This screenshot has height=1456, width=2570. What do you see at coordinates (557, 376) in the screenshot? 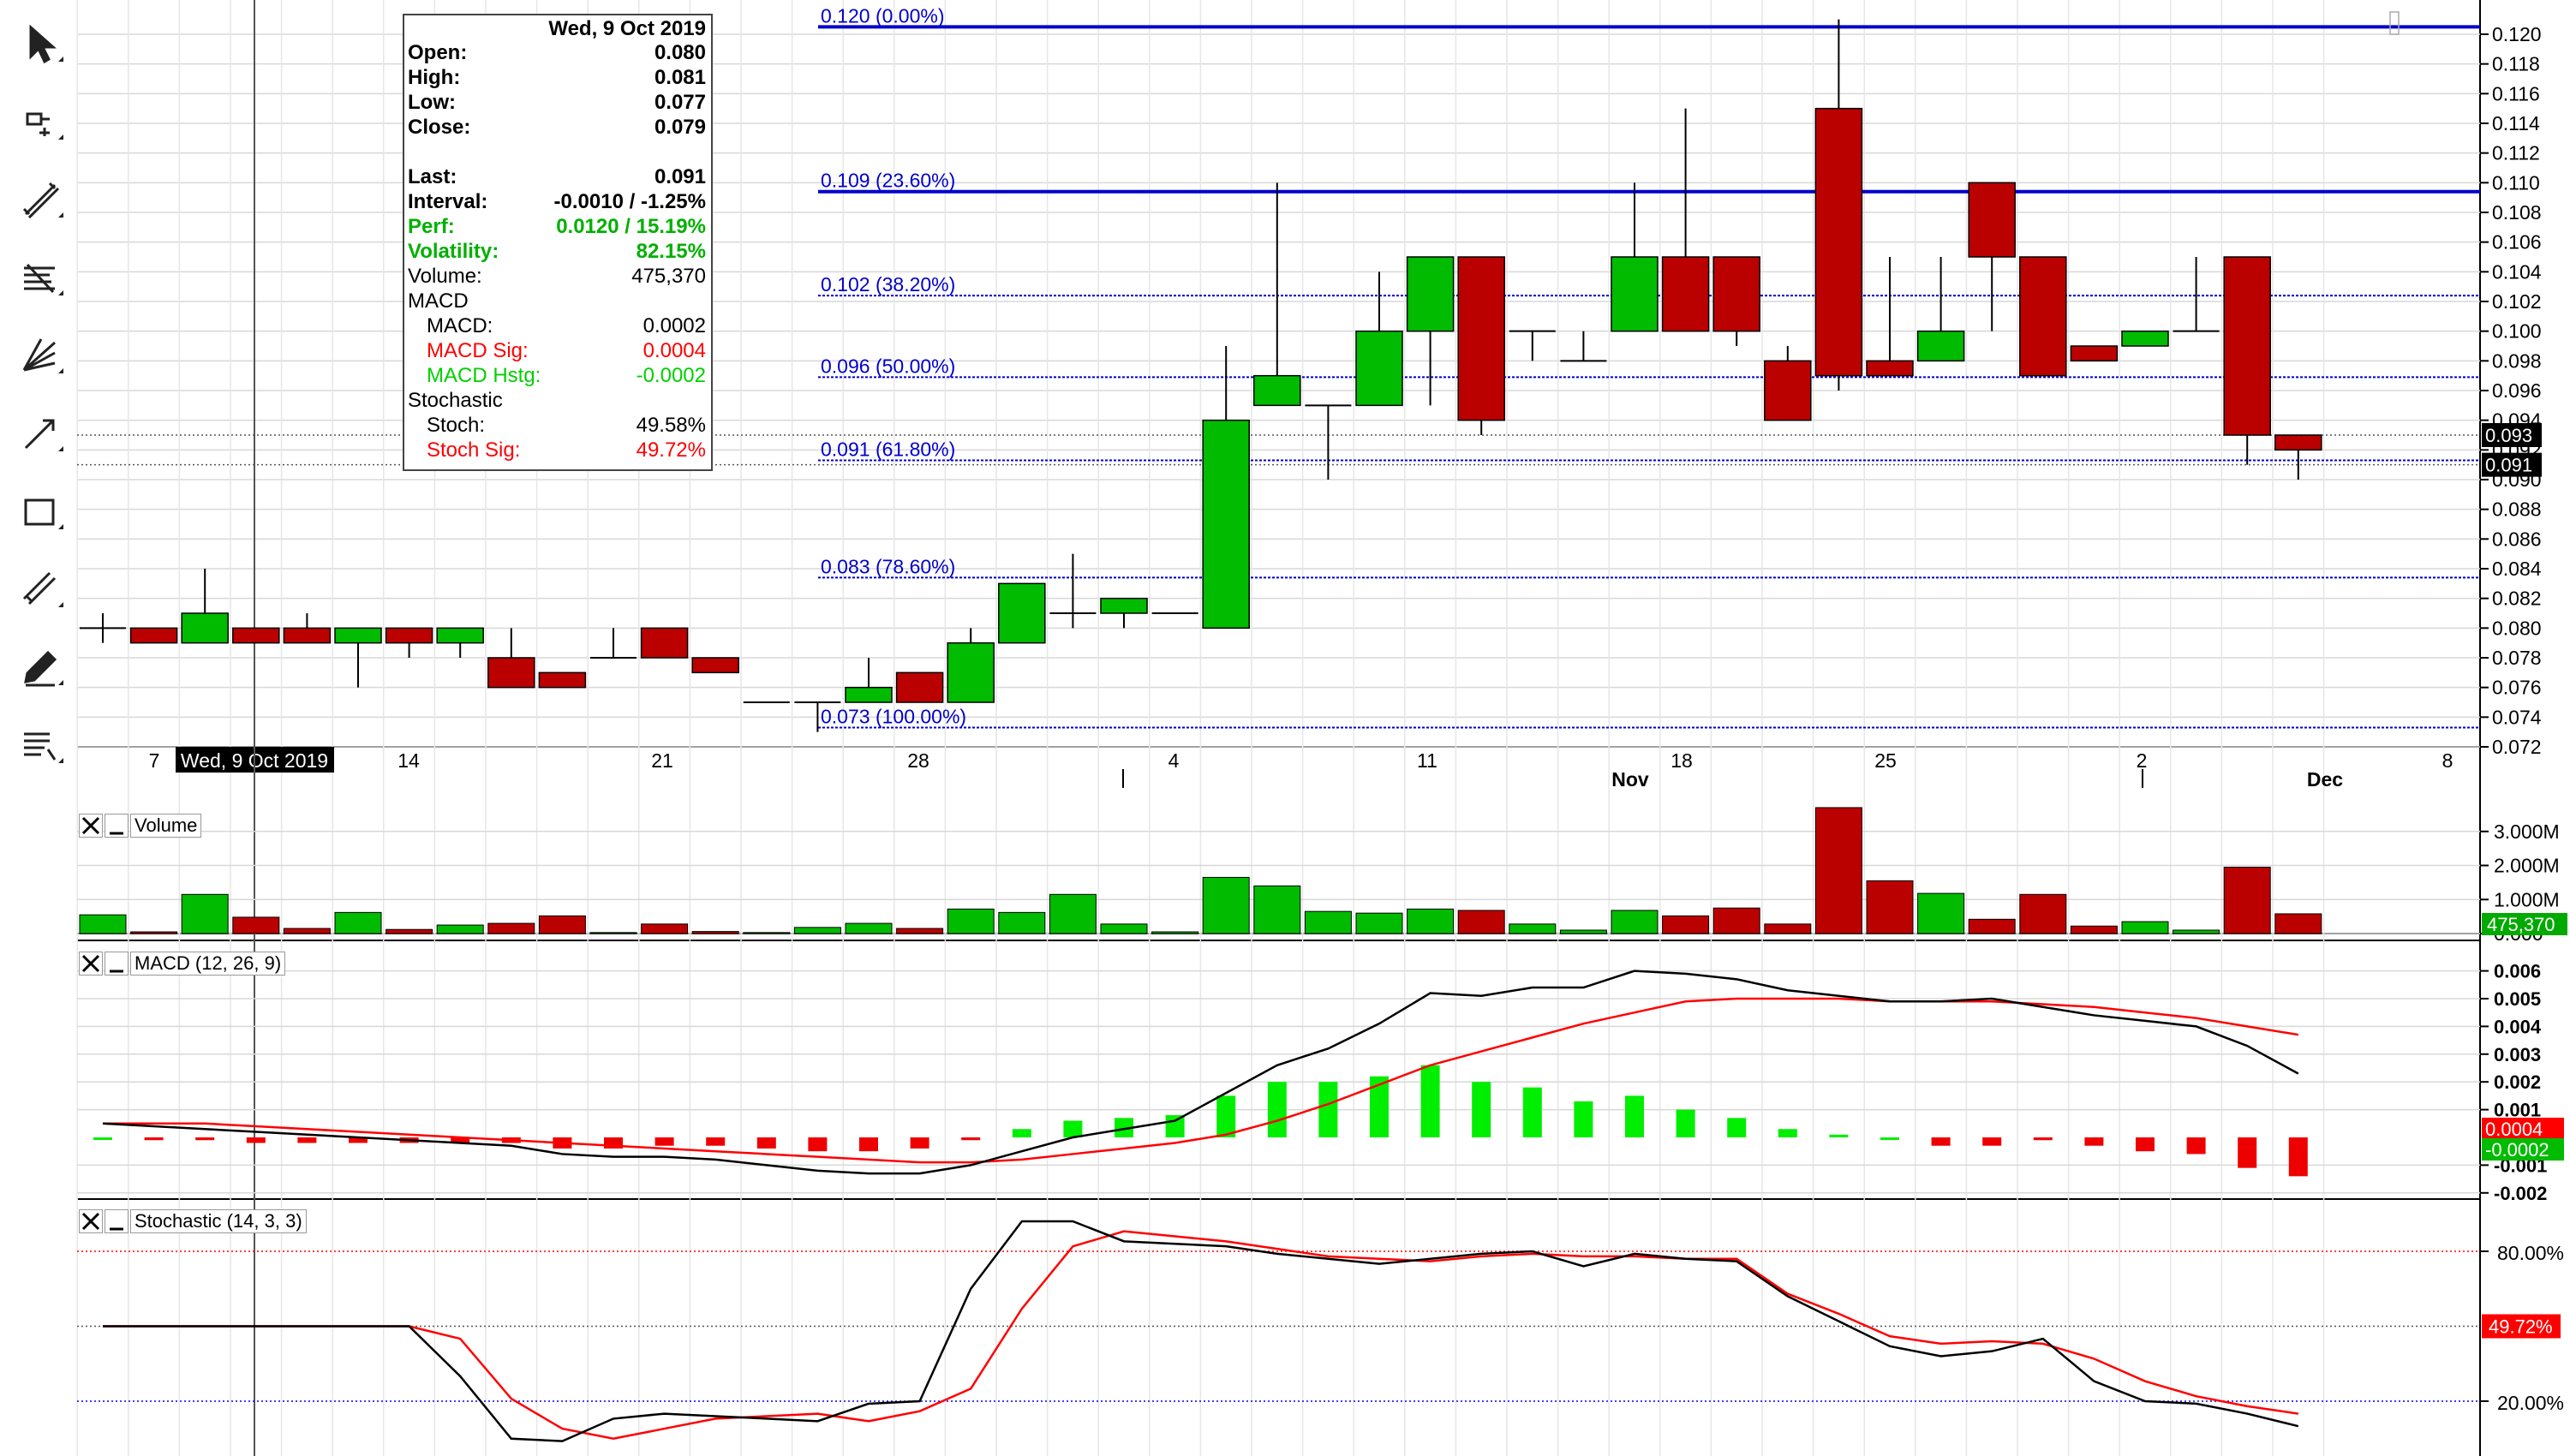
I see `info-row: MACD Hstg: -0.0002` at bounding box center [557, 376].